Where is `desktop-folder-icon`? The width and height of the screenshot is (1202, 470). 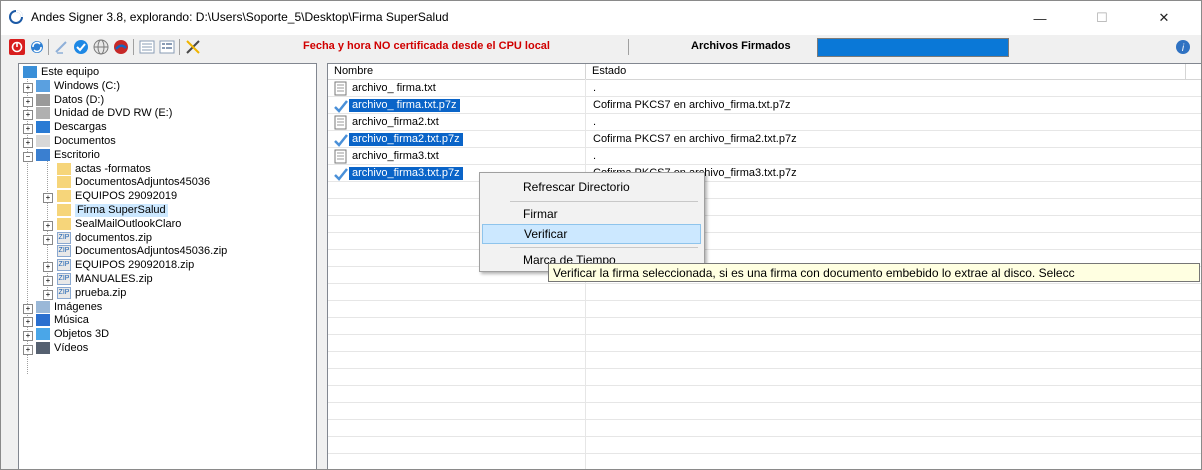 desktop-folder-icon is located at coordinates (43, 154).